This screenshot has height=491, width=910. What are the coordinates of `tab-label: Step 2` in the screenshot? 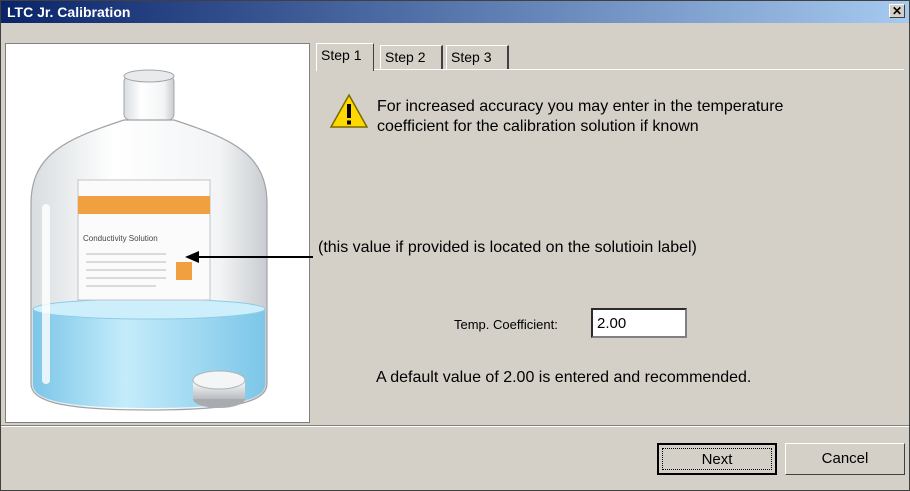 It's located at (405, 57).